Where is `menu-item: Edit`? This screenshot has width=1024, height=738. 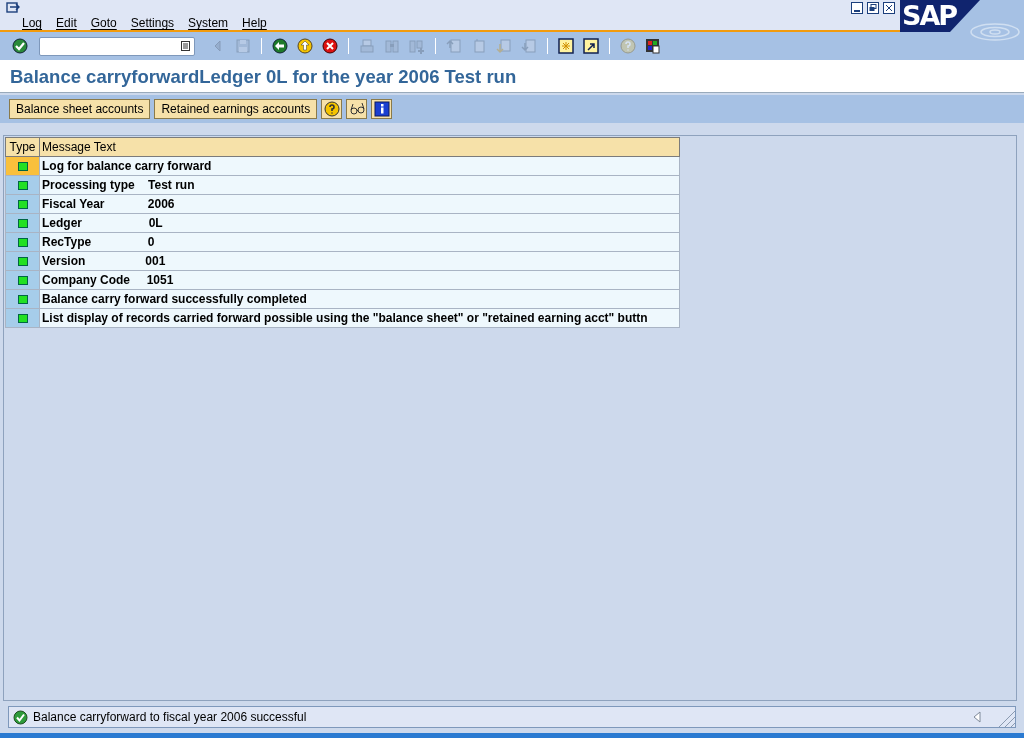 menu-item: Edit is located at coordinates (66, 23).